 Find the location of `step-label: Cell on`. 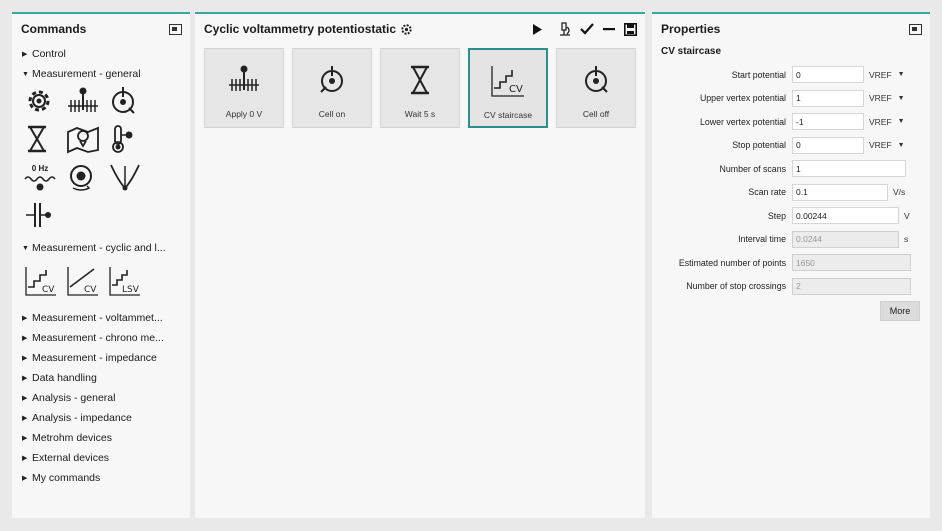

step-label: Cell on is located at coordinates (332, 114).